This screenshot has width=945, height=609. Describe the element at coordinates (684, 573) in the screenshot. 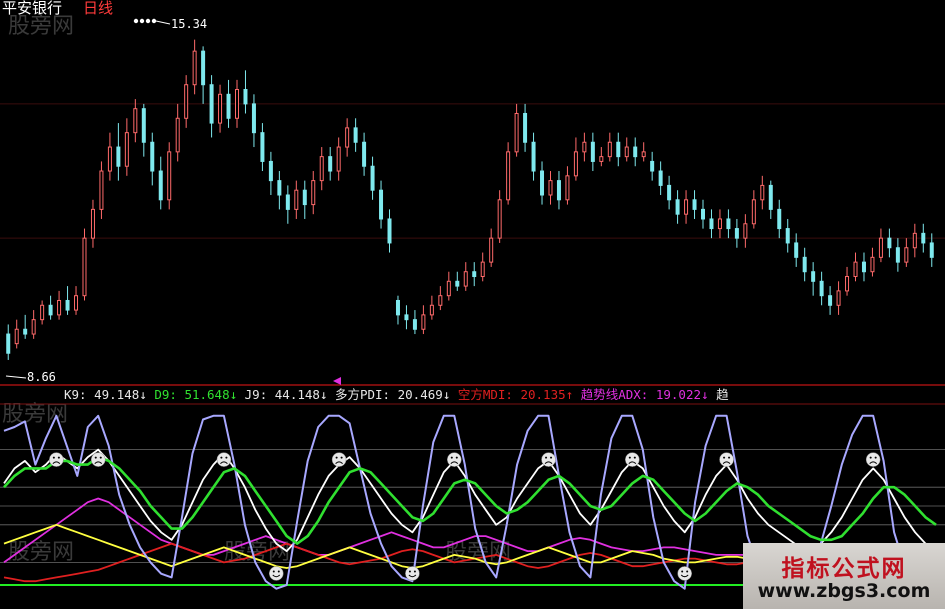

I see `smile-face-icon` at that location.